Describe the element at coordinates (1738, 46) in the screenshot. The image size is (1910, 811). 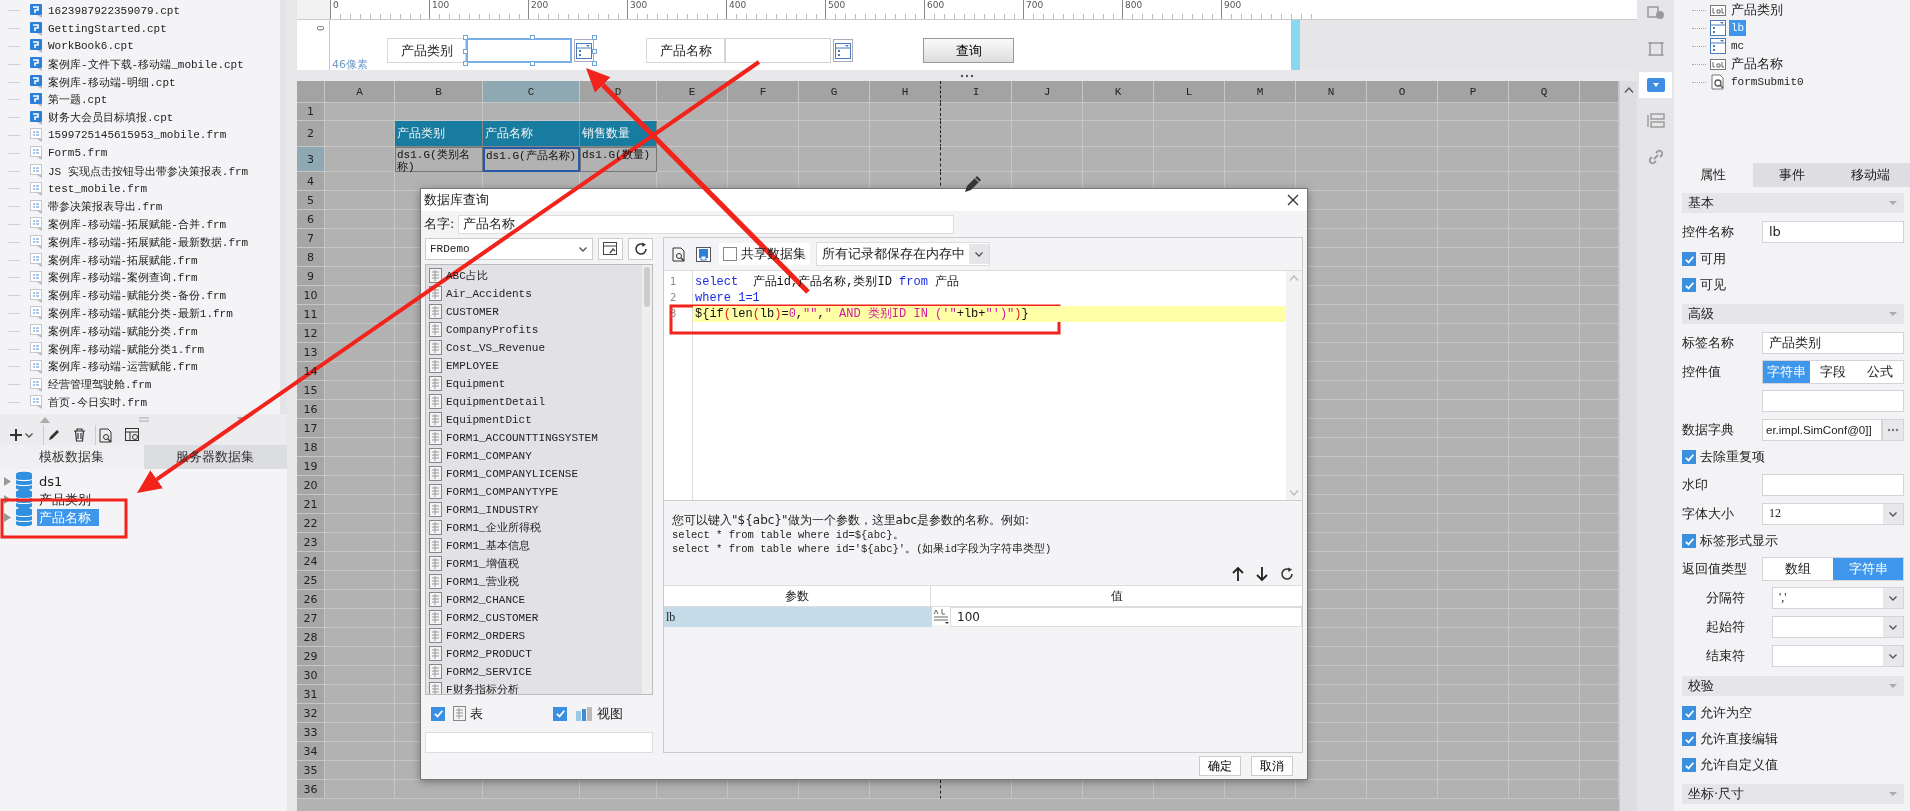
I see `widget-item: mc` at that location.